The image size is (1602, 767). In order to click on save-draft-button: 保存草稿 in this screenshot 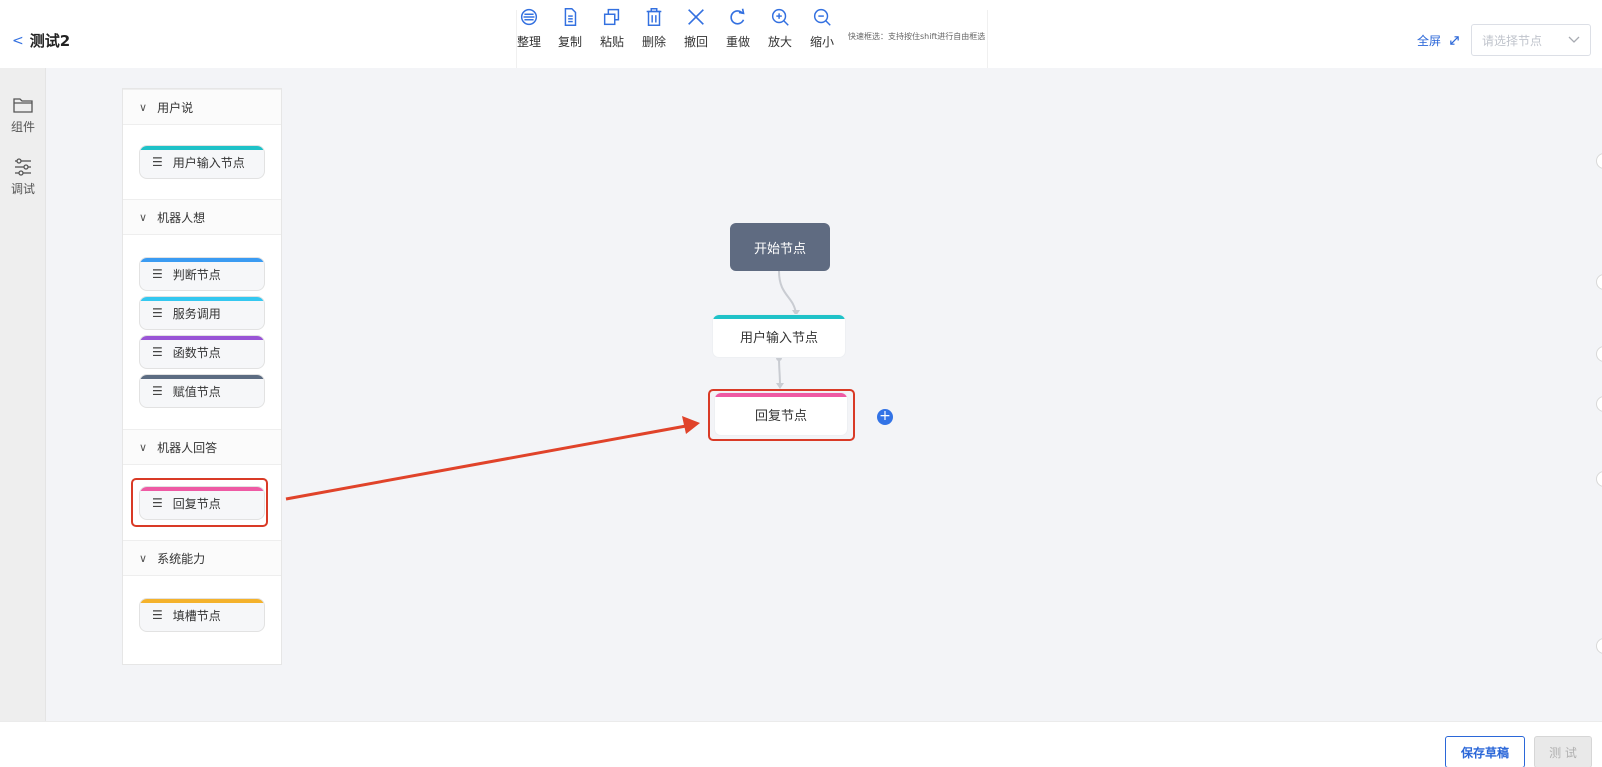, I will do `click(1485, 751)`.